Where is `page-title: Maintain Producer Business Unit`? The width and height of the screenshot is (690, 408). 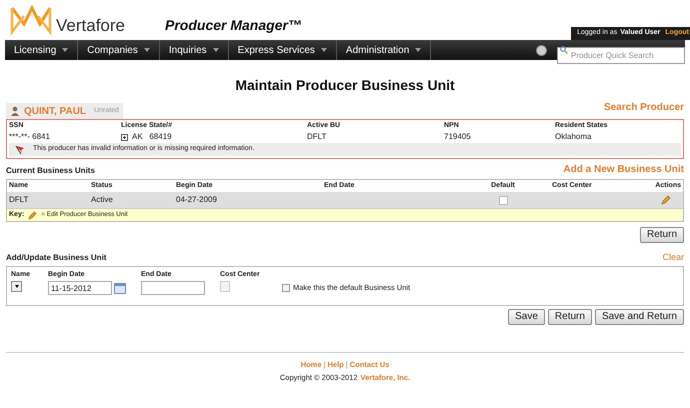
page-title: Maintain Producer Business Unit is located at coordinates (345, 85).